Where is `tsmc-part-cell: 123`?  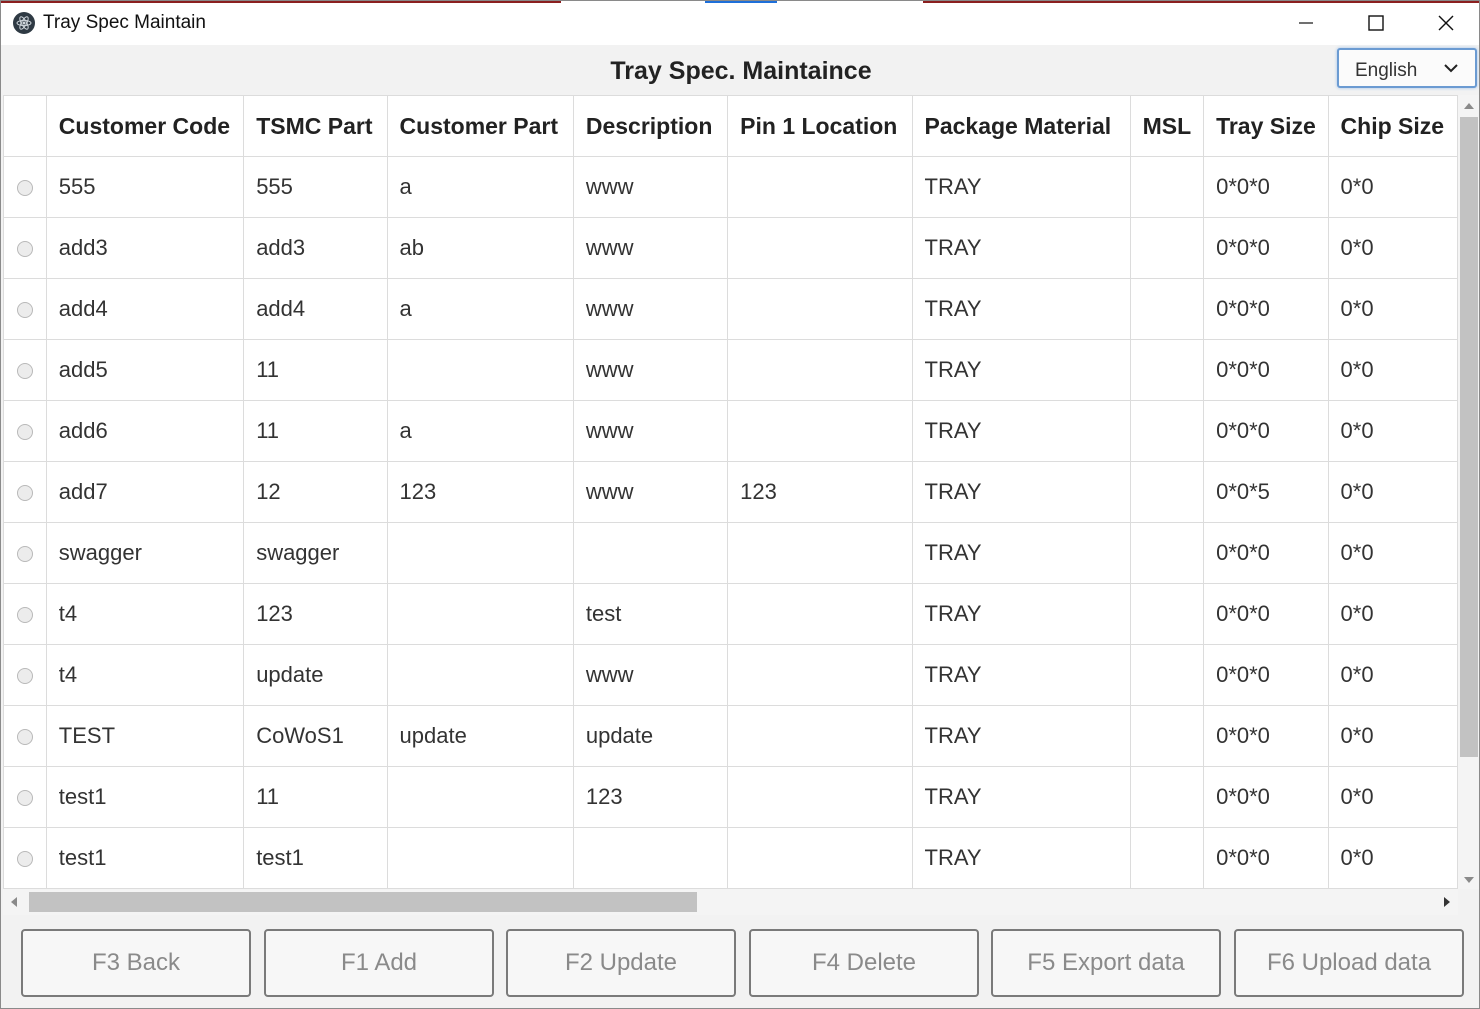
tsmc-part-cell: 123 is located at coordinates (315, 614).